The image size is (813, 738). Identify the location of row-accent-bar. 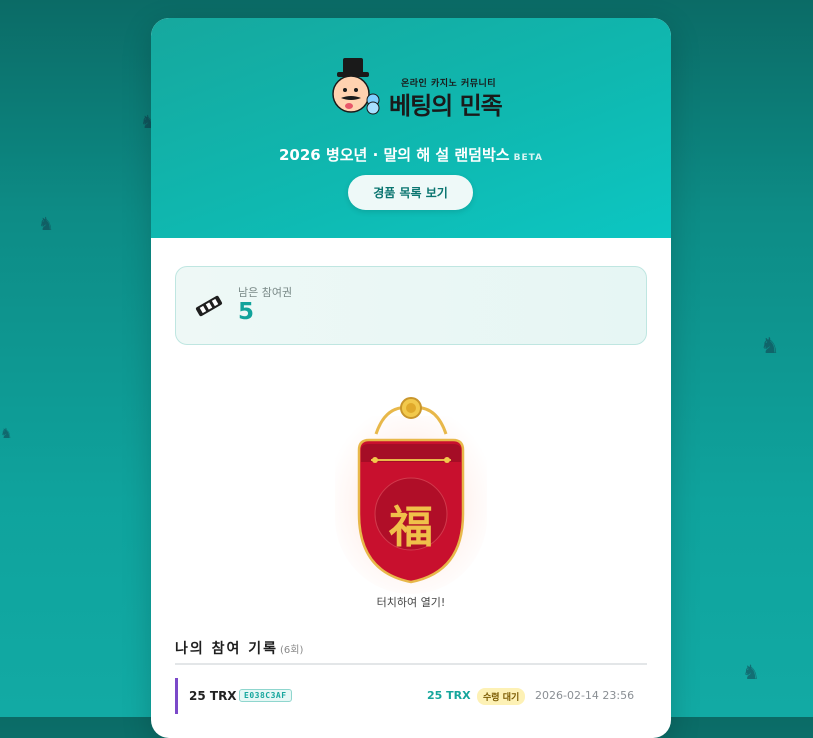
(176, 696).